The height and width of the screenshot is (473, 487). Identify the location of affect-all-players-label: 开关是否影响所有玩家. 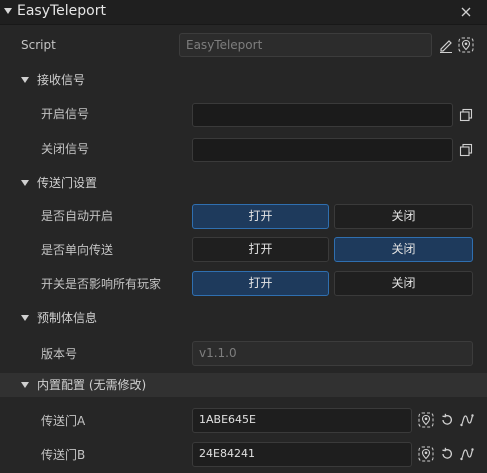
(101, 284).